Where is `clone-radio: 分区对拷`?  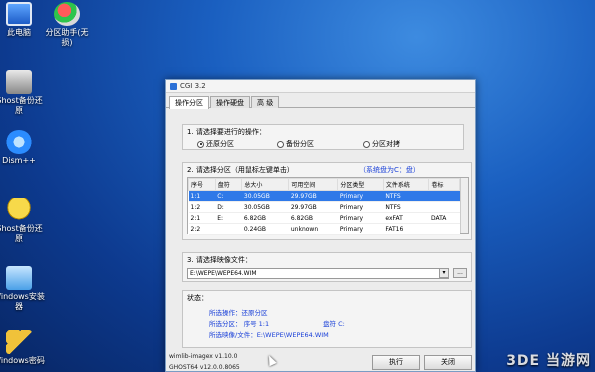 clone-radio: 分区对拷 is located at coordinates (381, 144).